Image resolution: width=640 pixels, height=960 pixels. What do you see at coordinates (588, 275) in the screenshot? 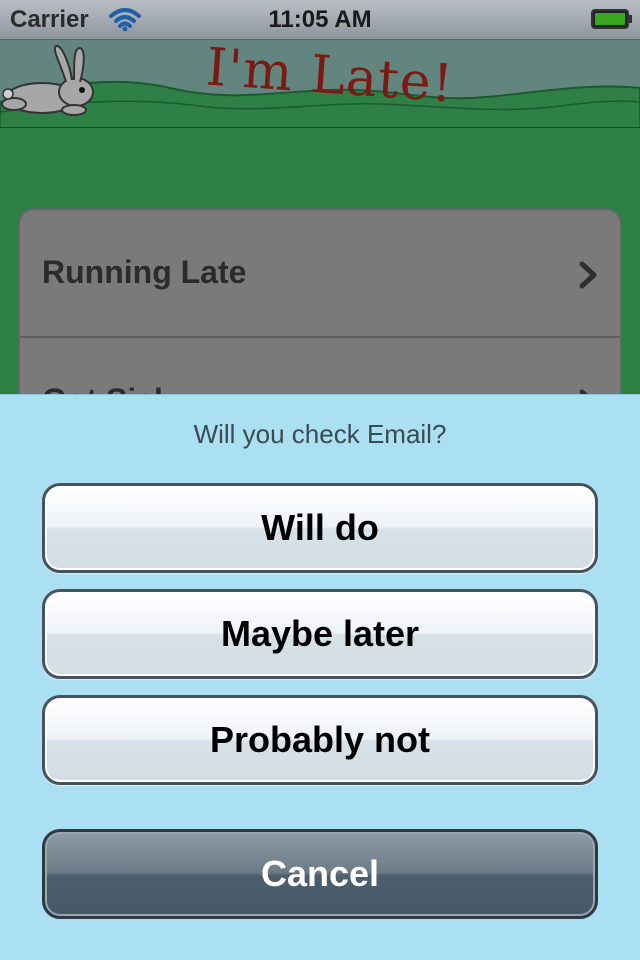
I see `chevron-right-icon` at bounding box center [588, 275].